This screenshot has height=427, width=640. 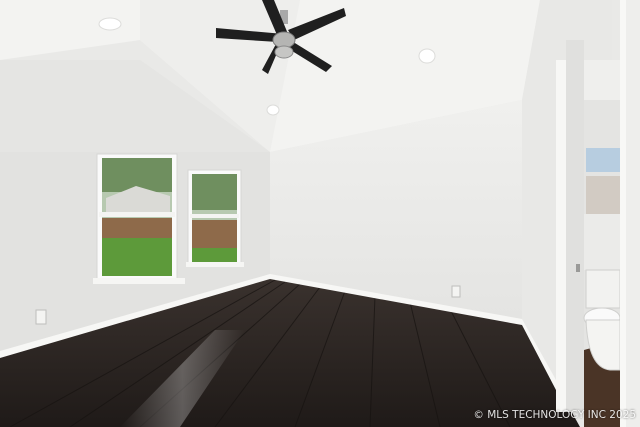 I want to click on watermark-text: © MLS TECHNOLOGY INC 2025, so click(x=554, y=415).